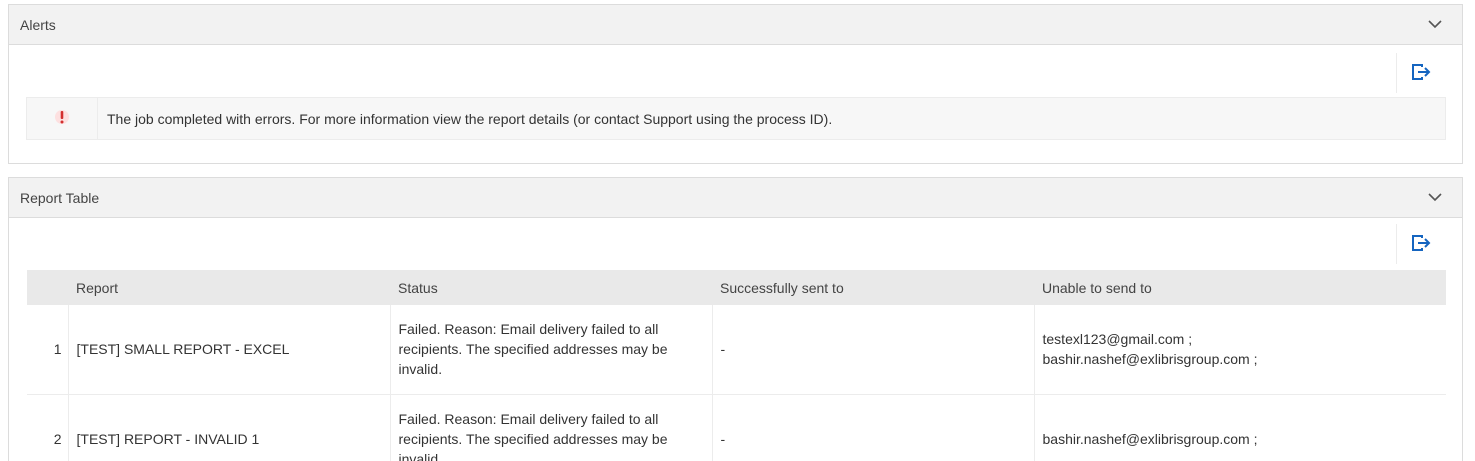 This screenshot has height=461, width=1475. I want to click on column-header-status: Status, so click(551, 287).